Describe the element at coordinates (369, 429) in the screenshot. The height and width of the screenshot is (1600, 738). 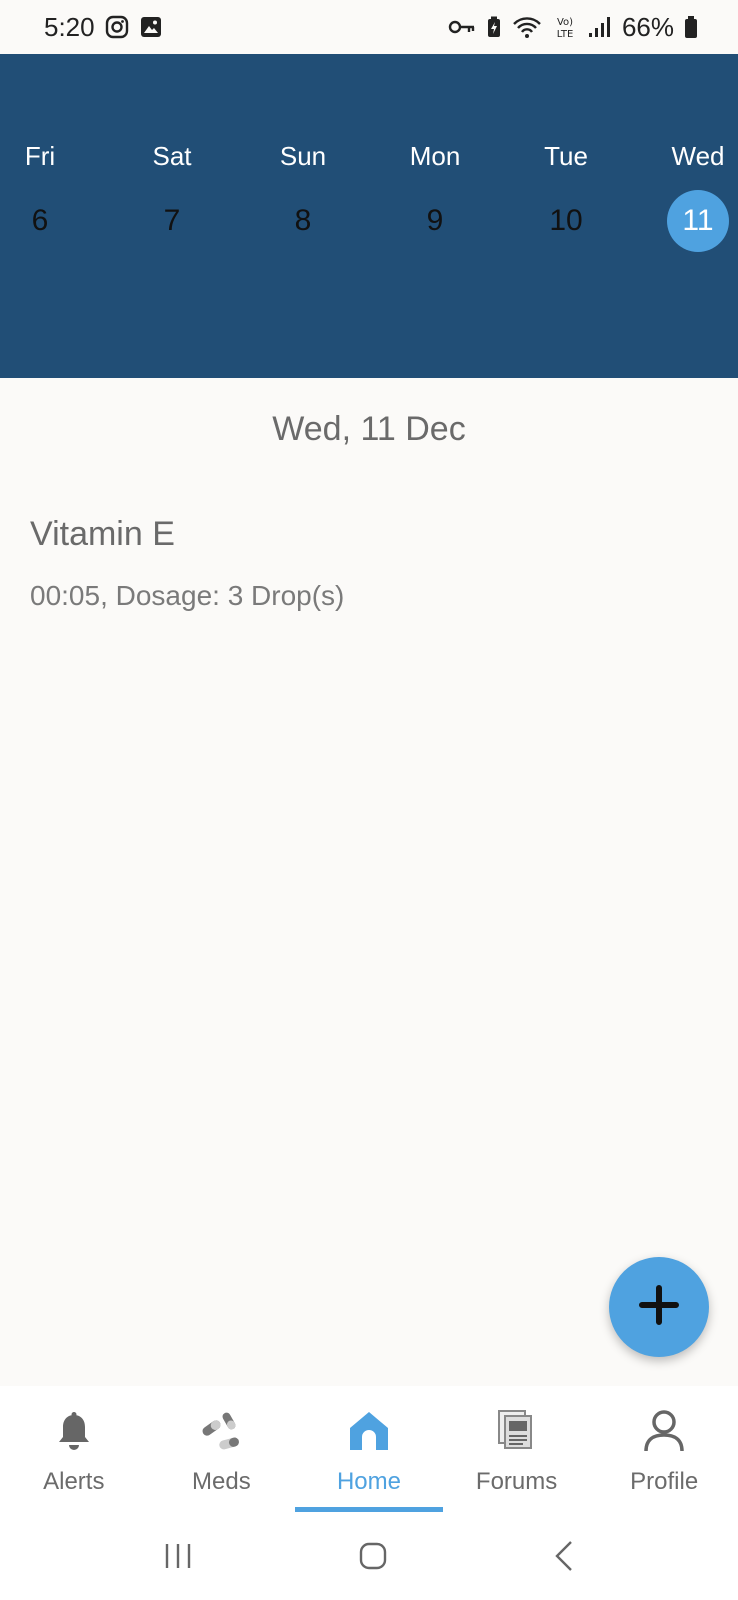
I see `selected-date-title: Wed, 11 Dec` at that location.